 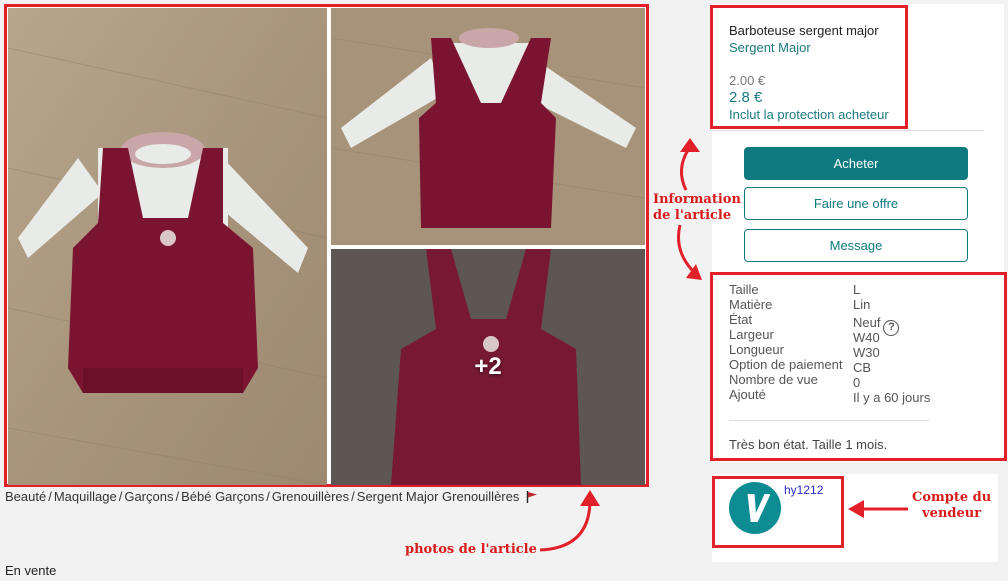 What do you see at coordinates (786, 364) in the screenshot?
I see `detail-label: Option de paiement` at bounding box center [786, 364].